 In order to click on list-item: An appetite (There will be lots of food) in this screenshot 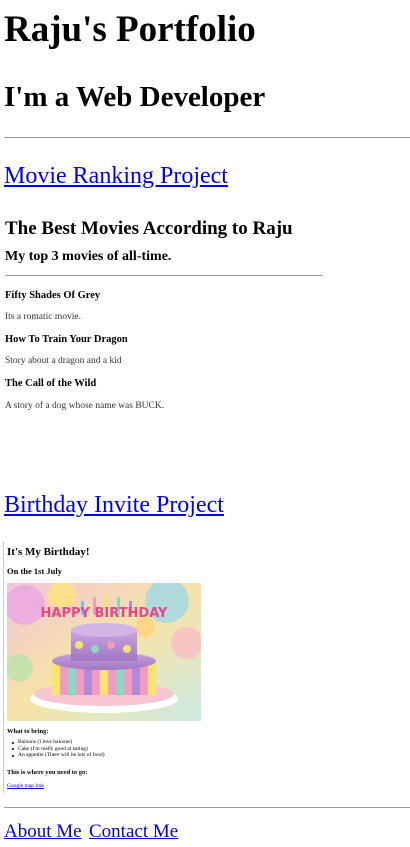, I will do `click(56, 755)`.